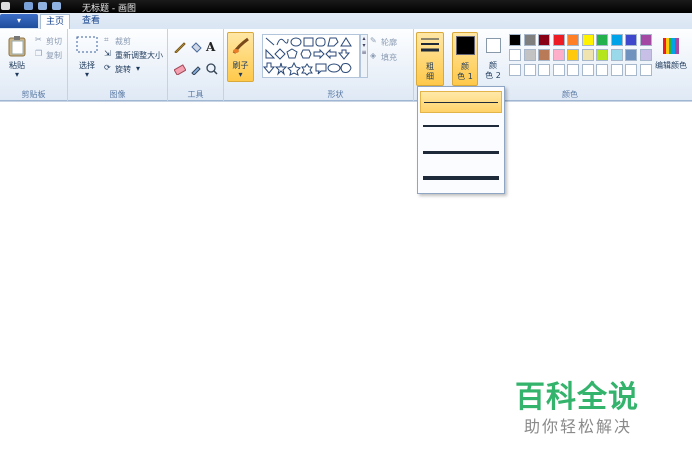 This screenshot has width=692, height=466. I want to click on brushes-dropdown-arrow: ▾, so click(240, 74).